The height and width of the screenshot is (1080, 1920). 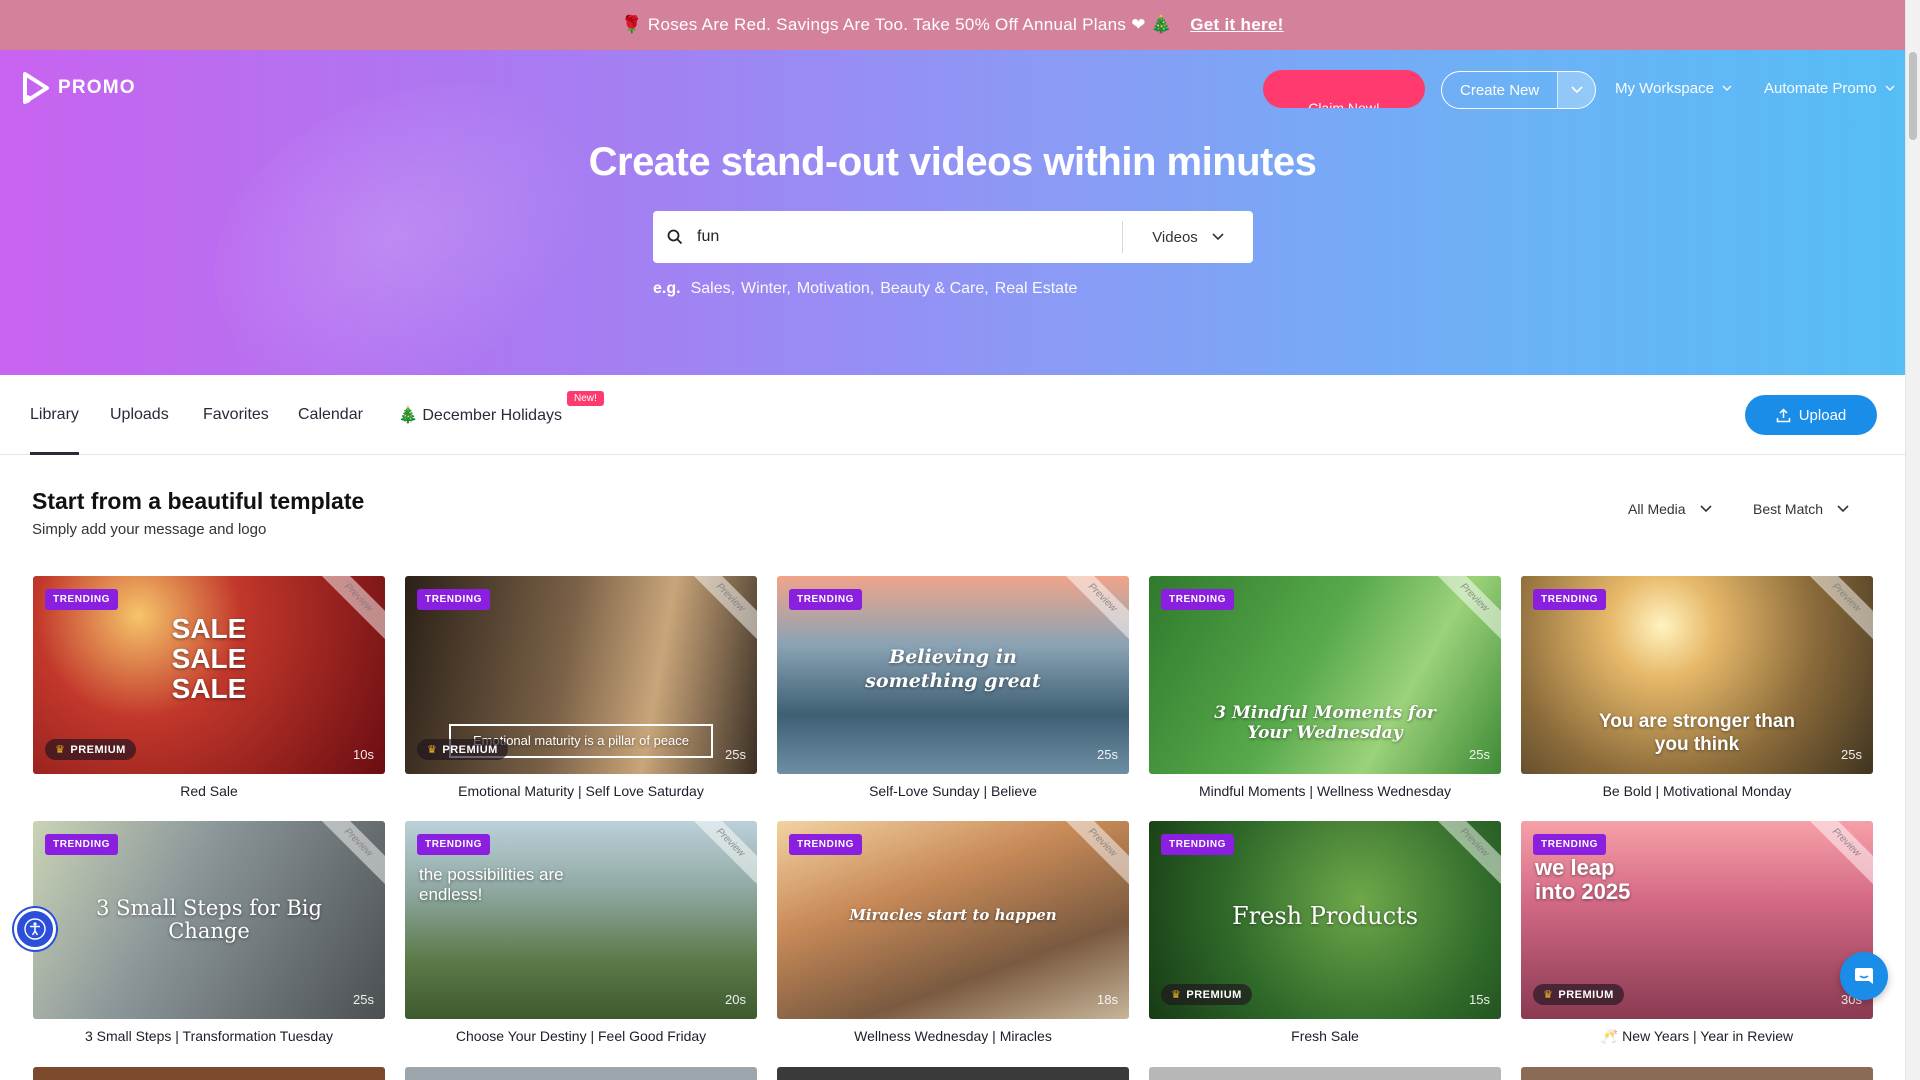 I want to click on template-overlay-text: 3 Small Steps for Big Change, so click(x=209, y=920).